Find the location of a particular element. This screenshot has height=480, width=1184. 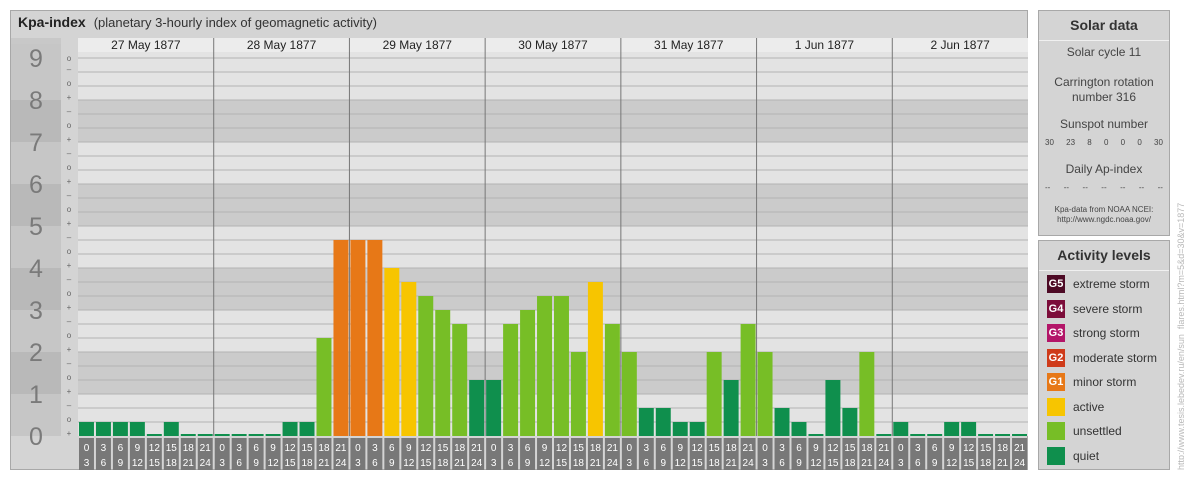

legend-item: G4 severe storm is located at coordinates (1094, 308).